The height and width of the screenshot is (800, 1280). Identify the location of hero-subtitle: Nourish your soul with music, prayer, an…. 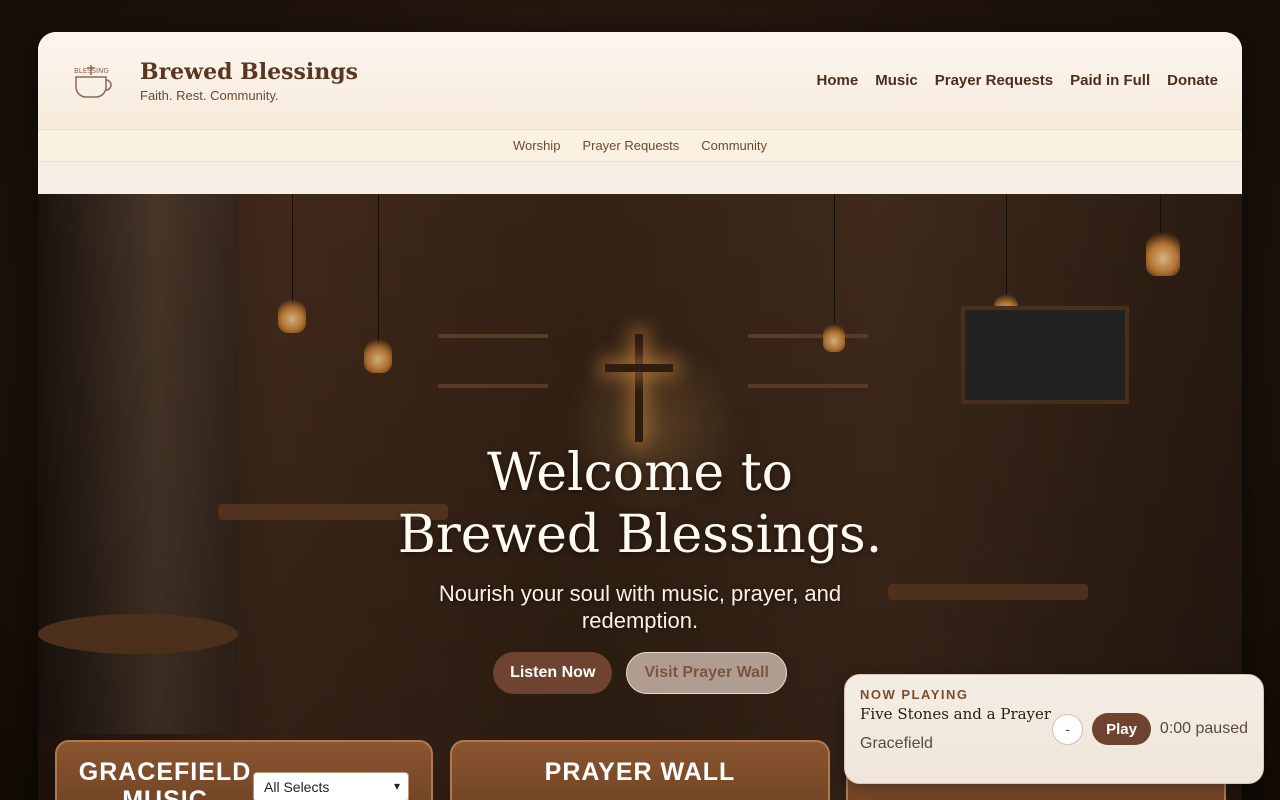
(640, 607).